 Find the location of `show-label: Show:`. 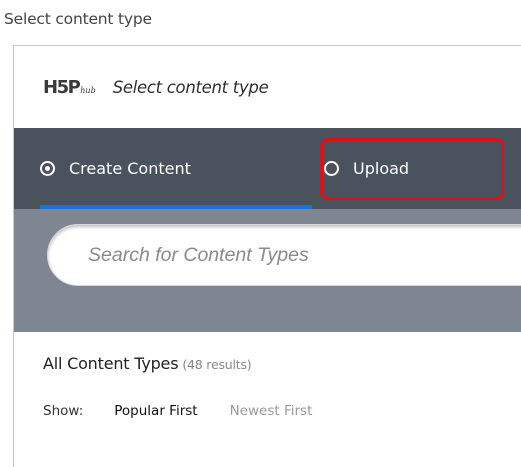

show-label: Show: is located at coordinates (63, 411).